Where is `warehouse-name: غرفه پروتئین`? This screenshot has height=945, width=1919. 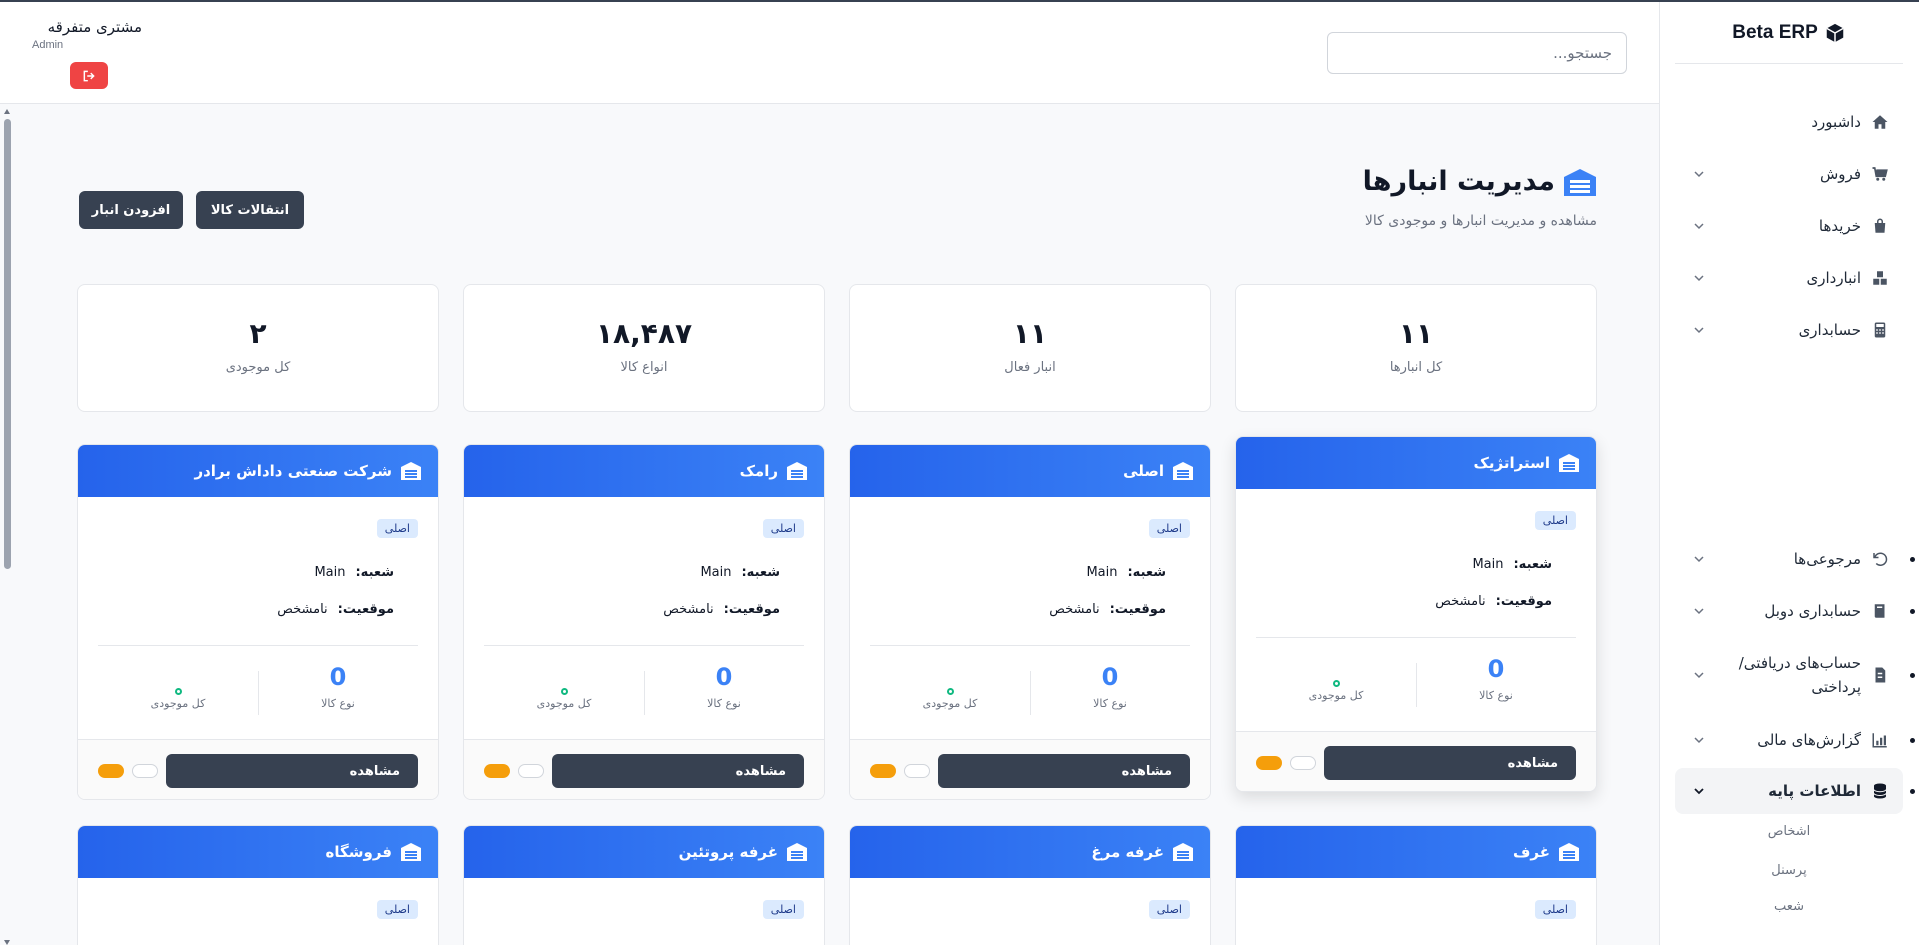 warehouse-name: غرفه پروتئین is located at coordinates (728, 852).